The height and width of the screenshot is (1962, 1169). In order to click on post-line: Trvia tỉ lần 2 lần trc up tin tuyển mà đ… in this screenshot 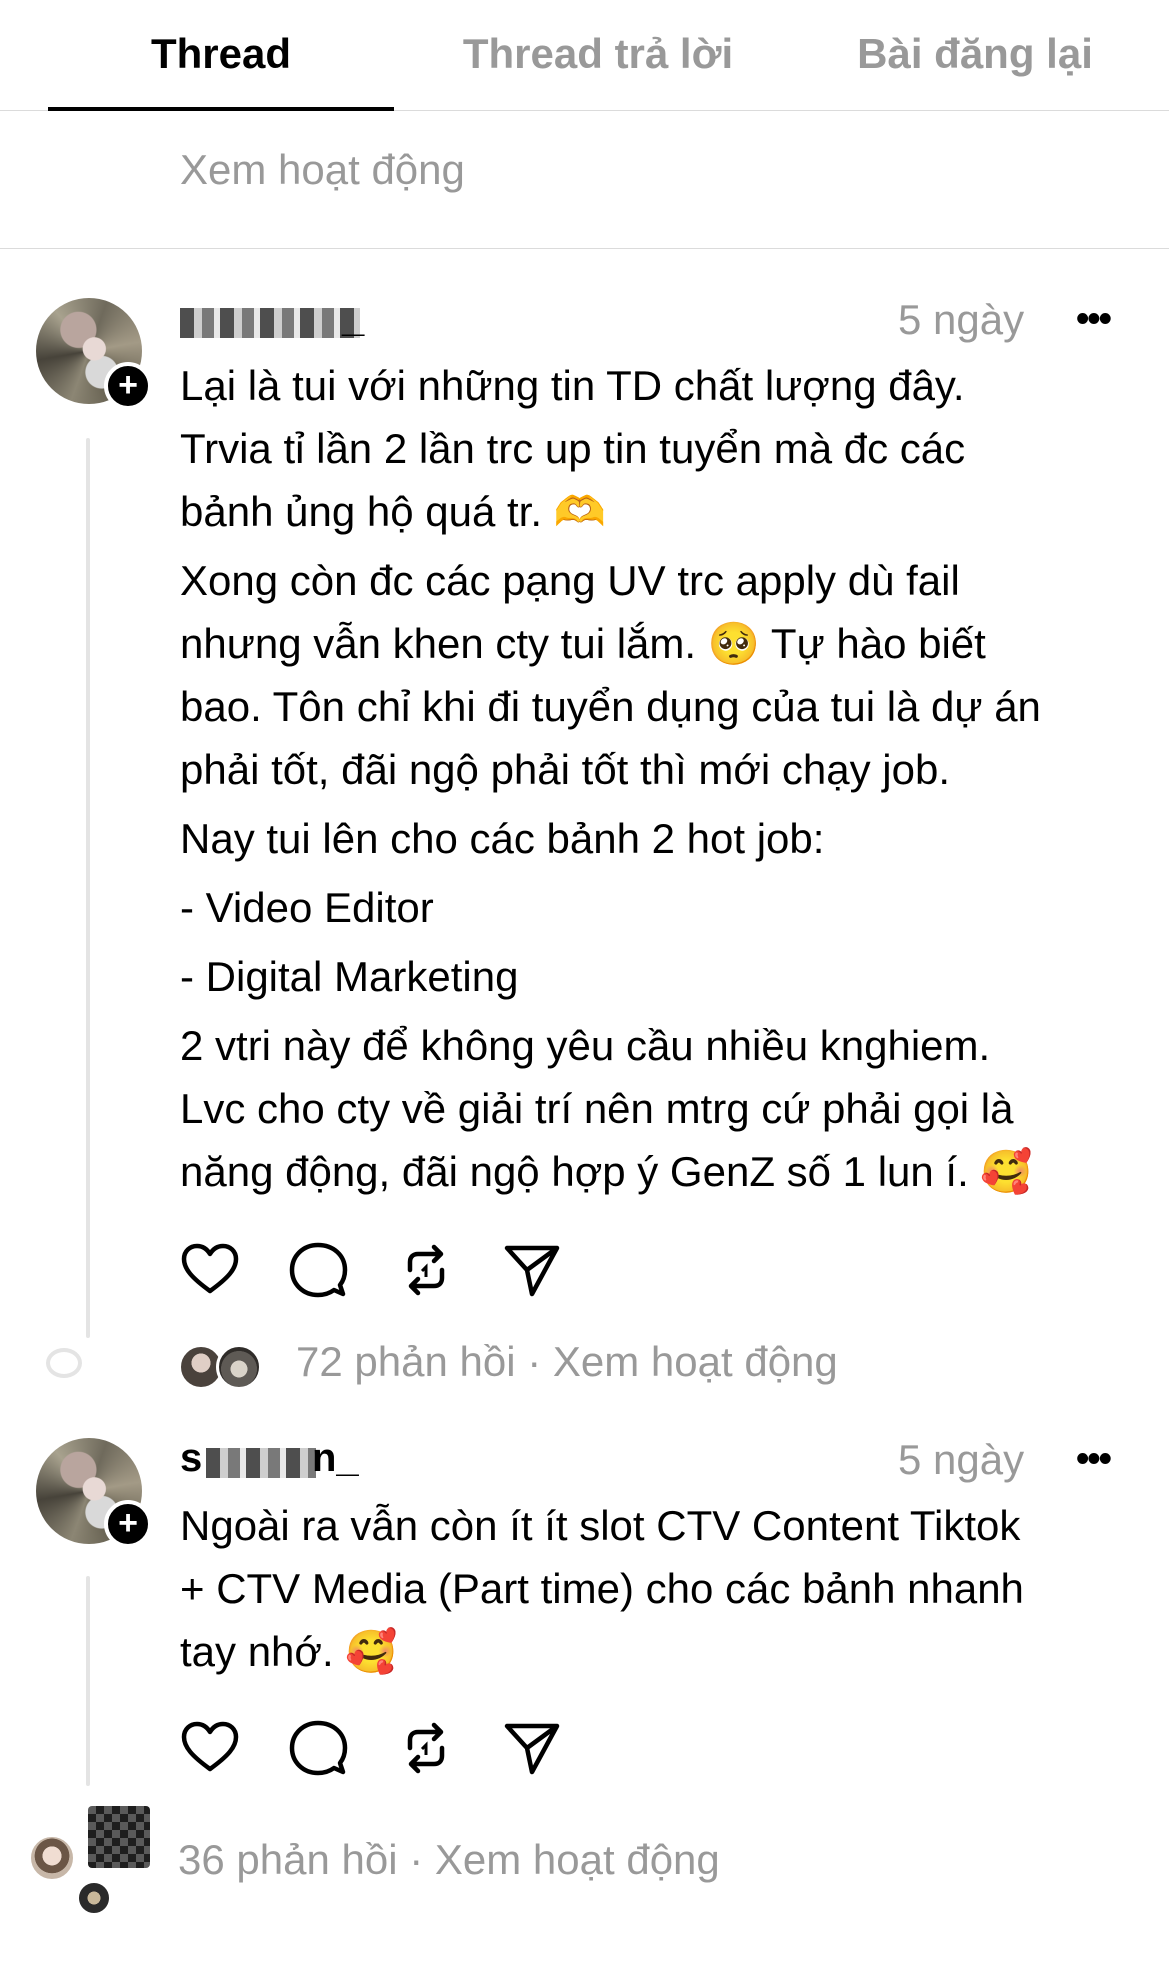, I will do `click(573, 448)`.